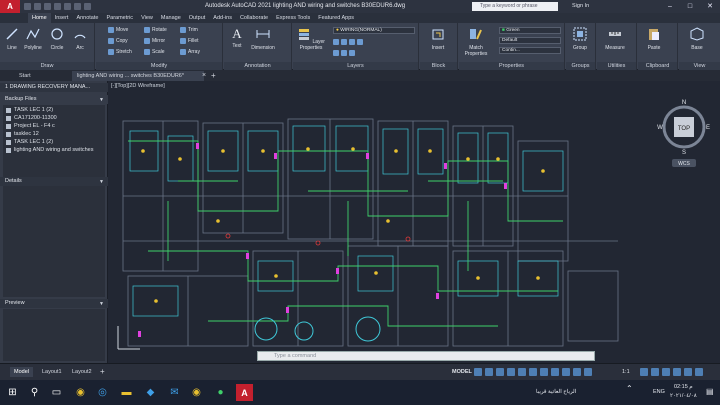 The height and width of the screenshot is (405, 720). I want to click on list-item: lighting AND wiring and switches, so click(49, 150).